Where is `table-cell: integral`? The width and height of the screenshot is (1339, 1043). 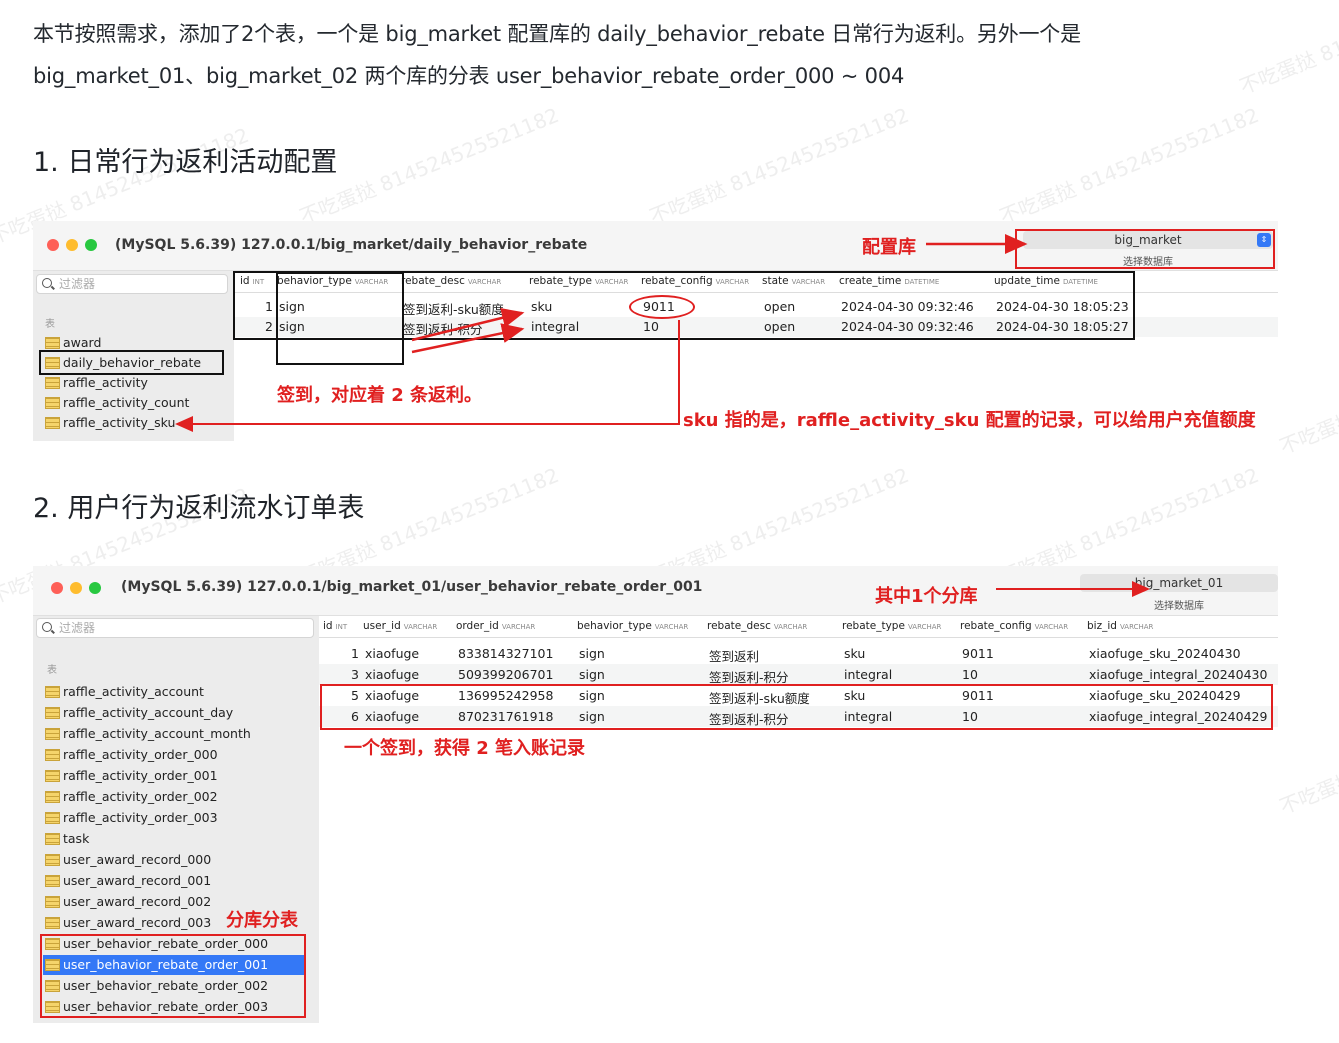
table-cell: integral is located at coordinates (868, 674).